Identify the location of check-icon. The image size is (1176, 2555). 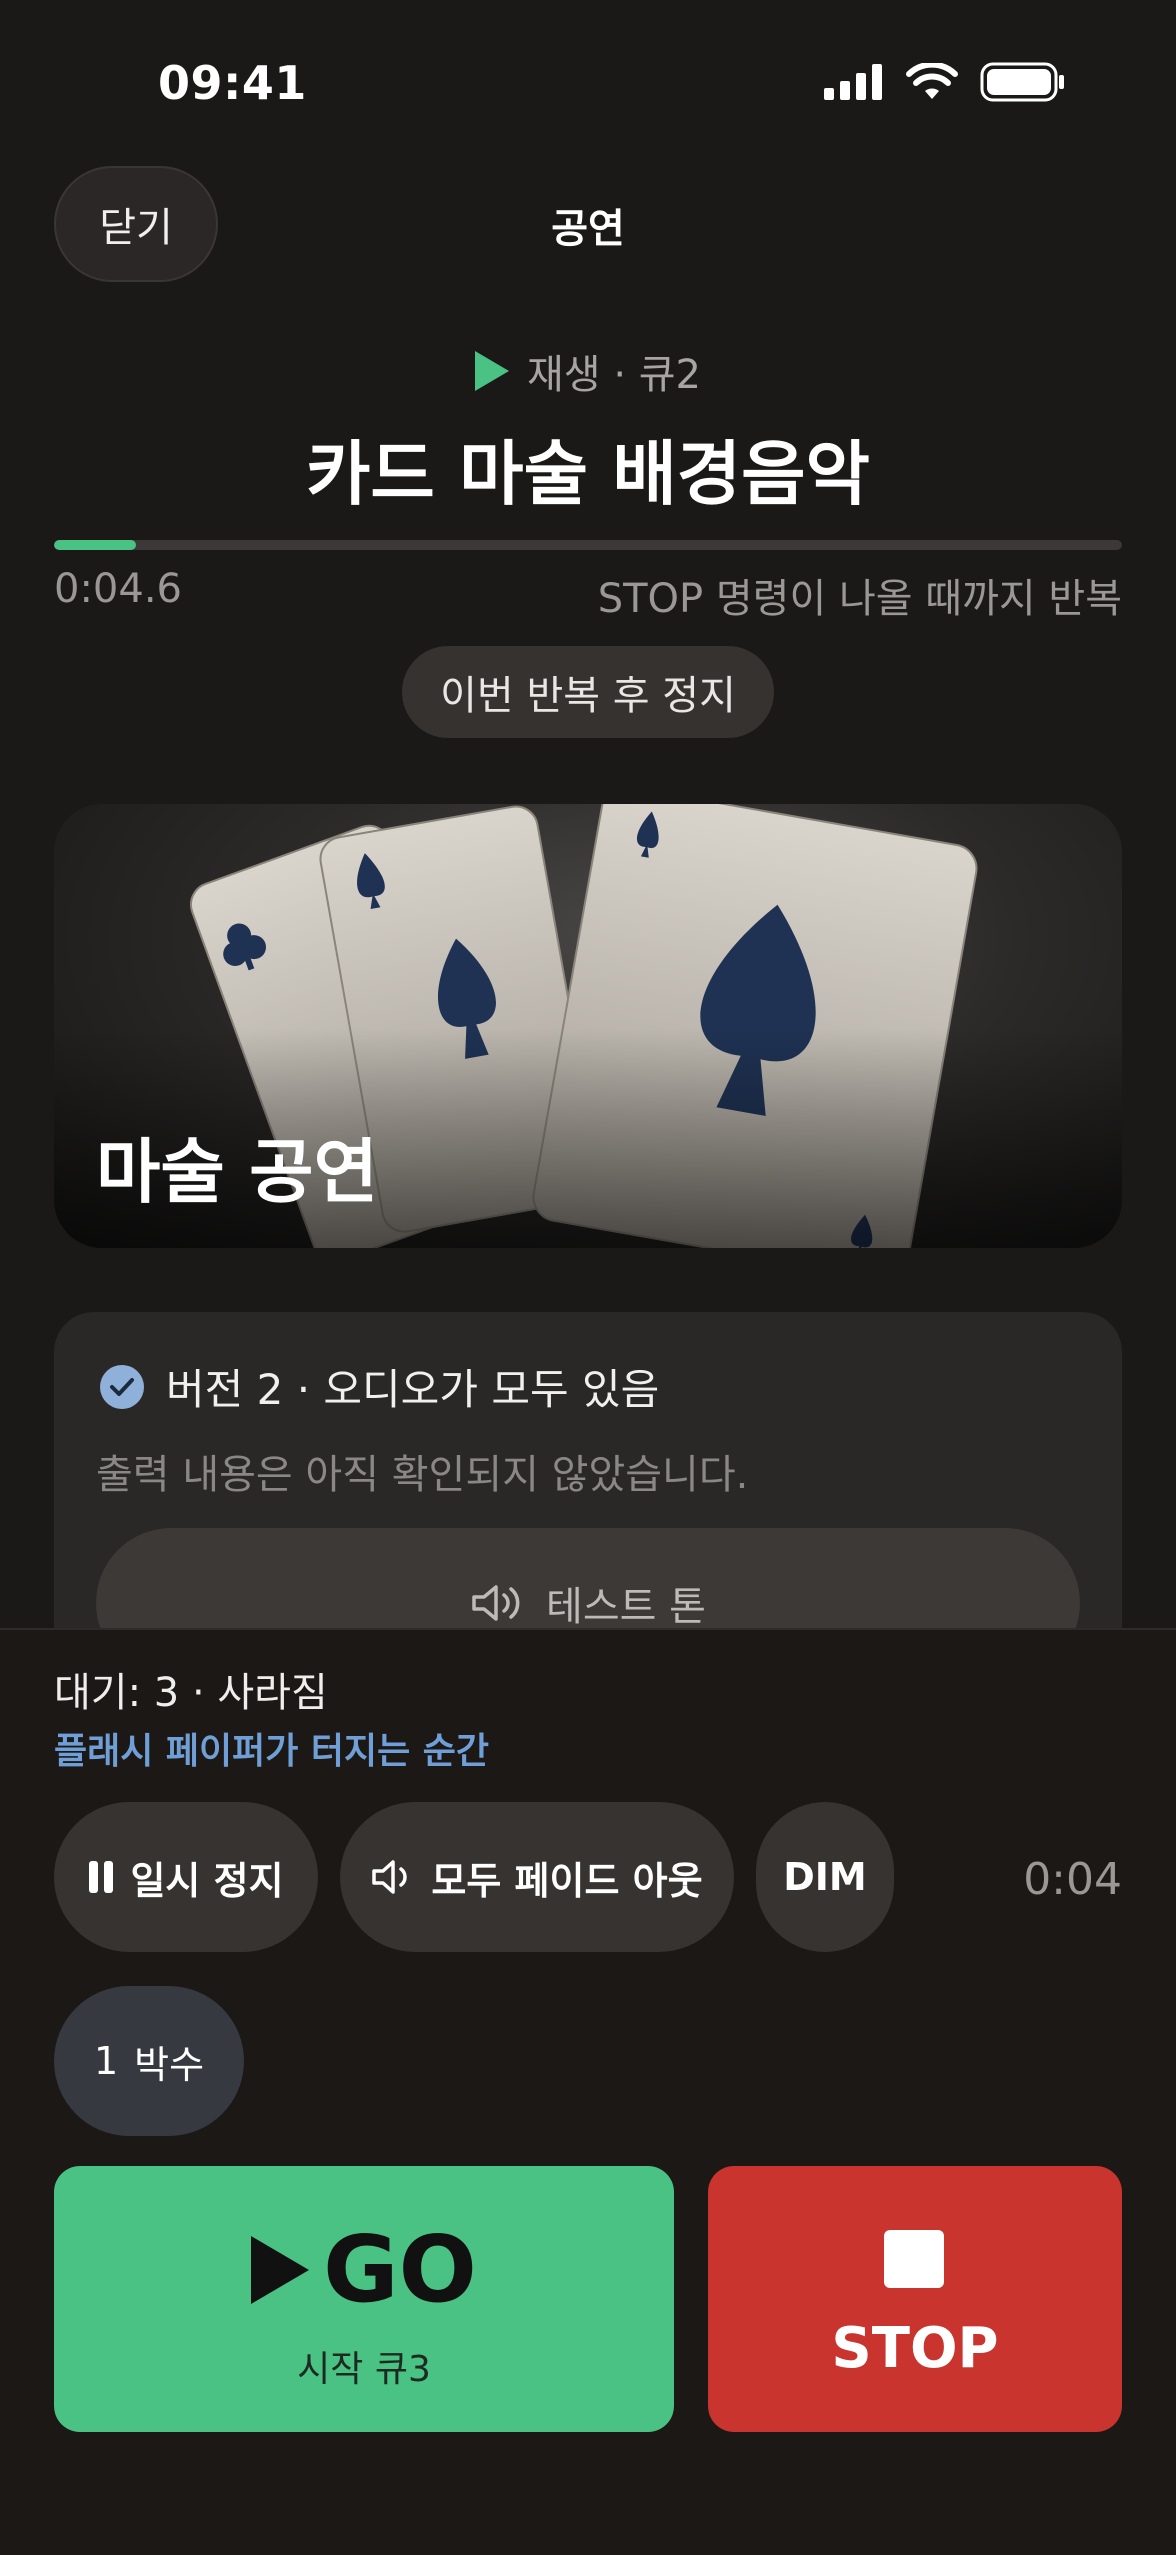
(122, 1386).